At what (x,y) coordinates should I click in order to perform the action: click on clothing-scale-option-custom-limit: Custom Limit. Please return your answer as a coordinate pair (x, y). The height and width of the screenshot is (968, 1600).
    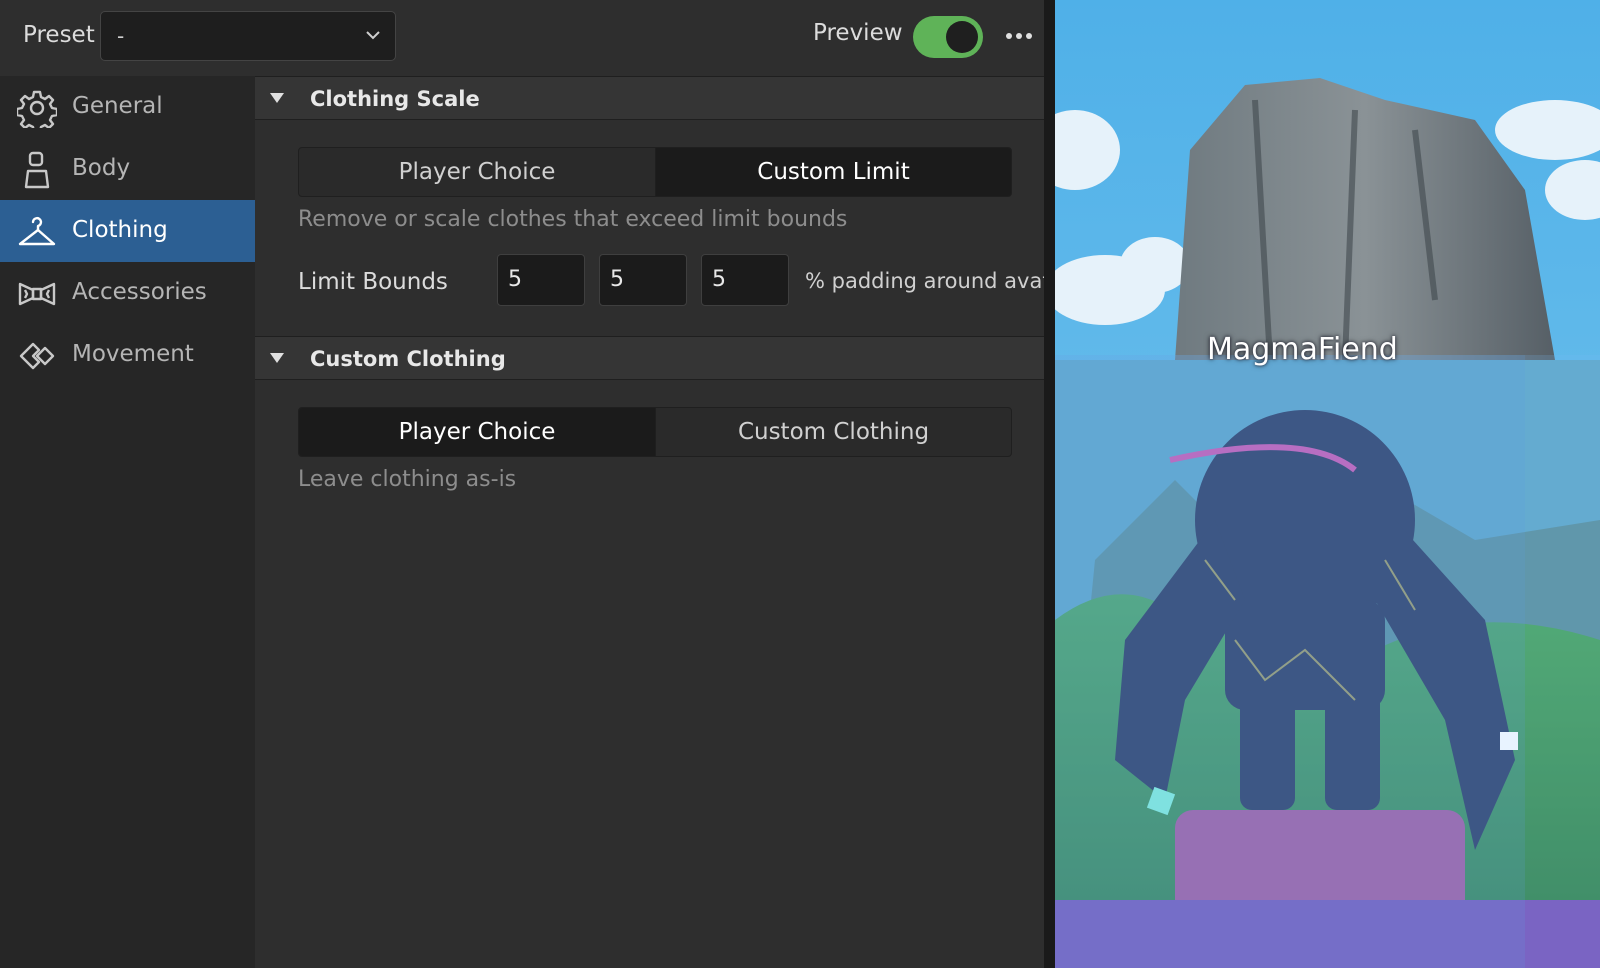
    Looking at the image, I should click on (833, 172).